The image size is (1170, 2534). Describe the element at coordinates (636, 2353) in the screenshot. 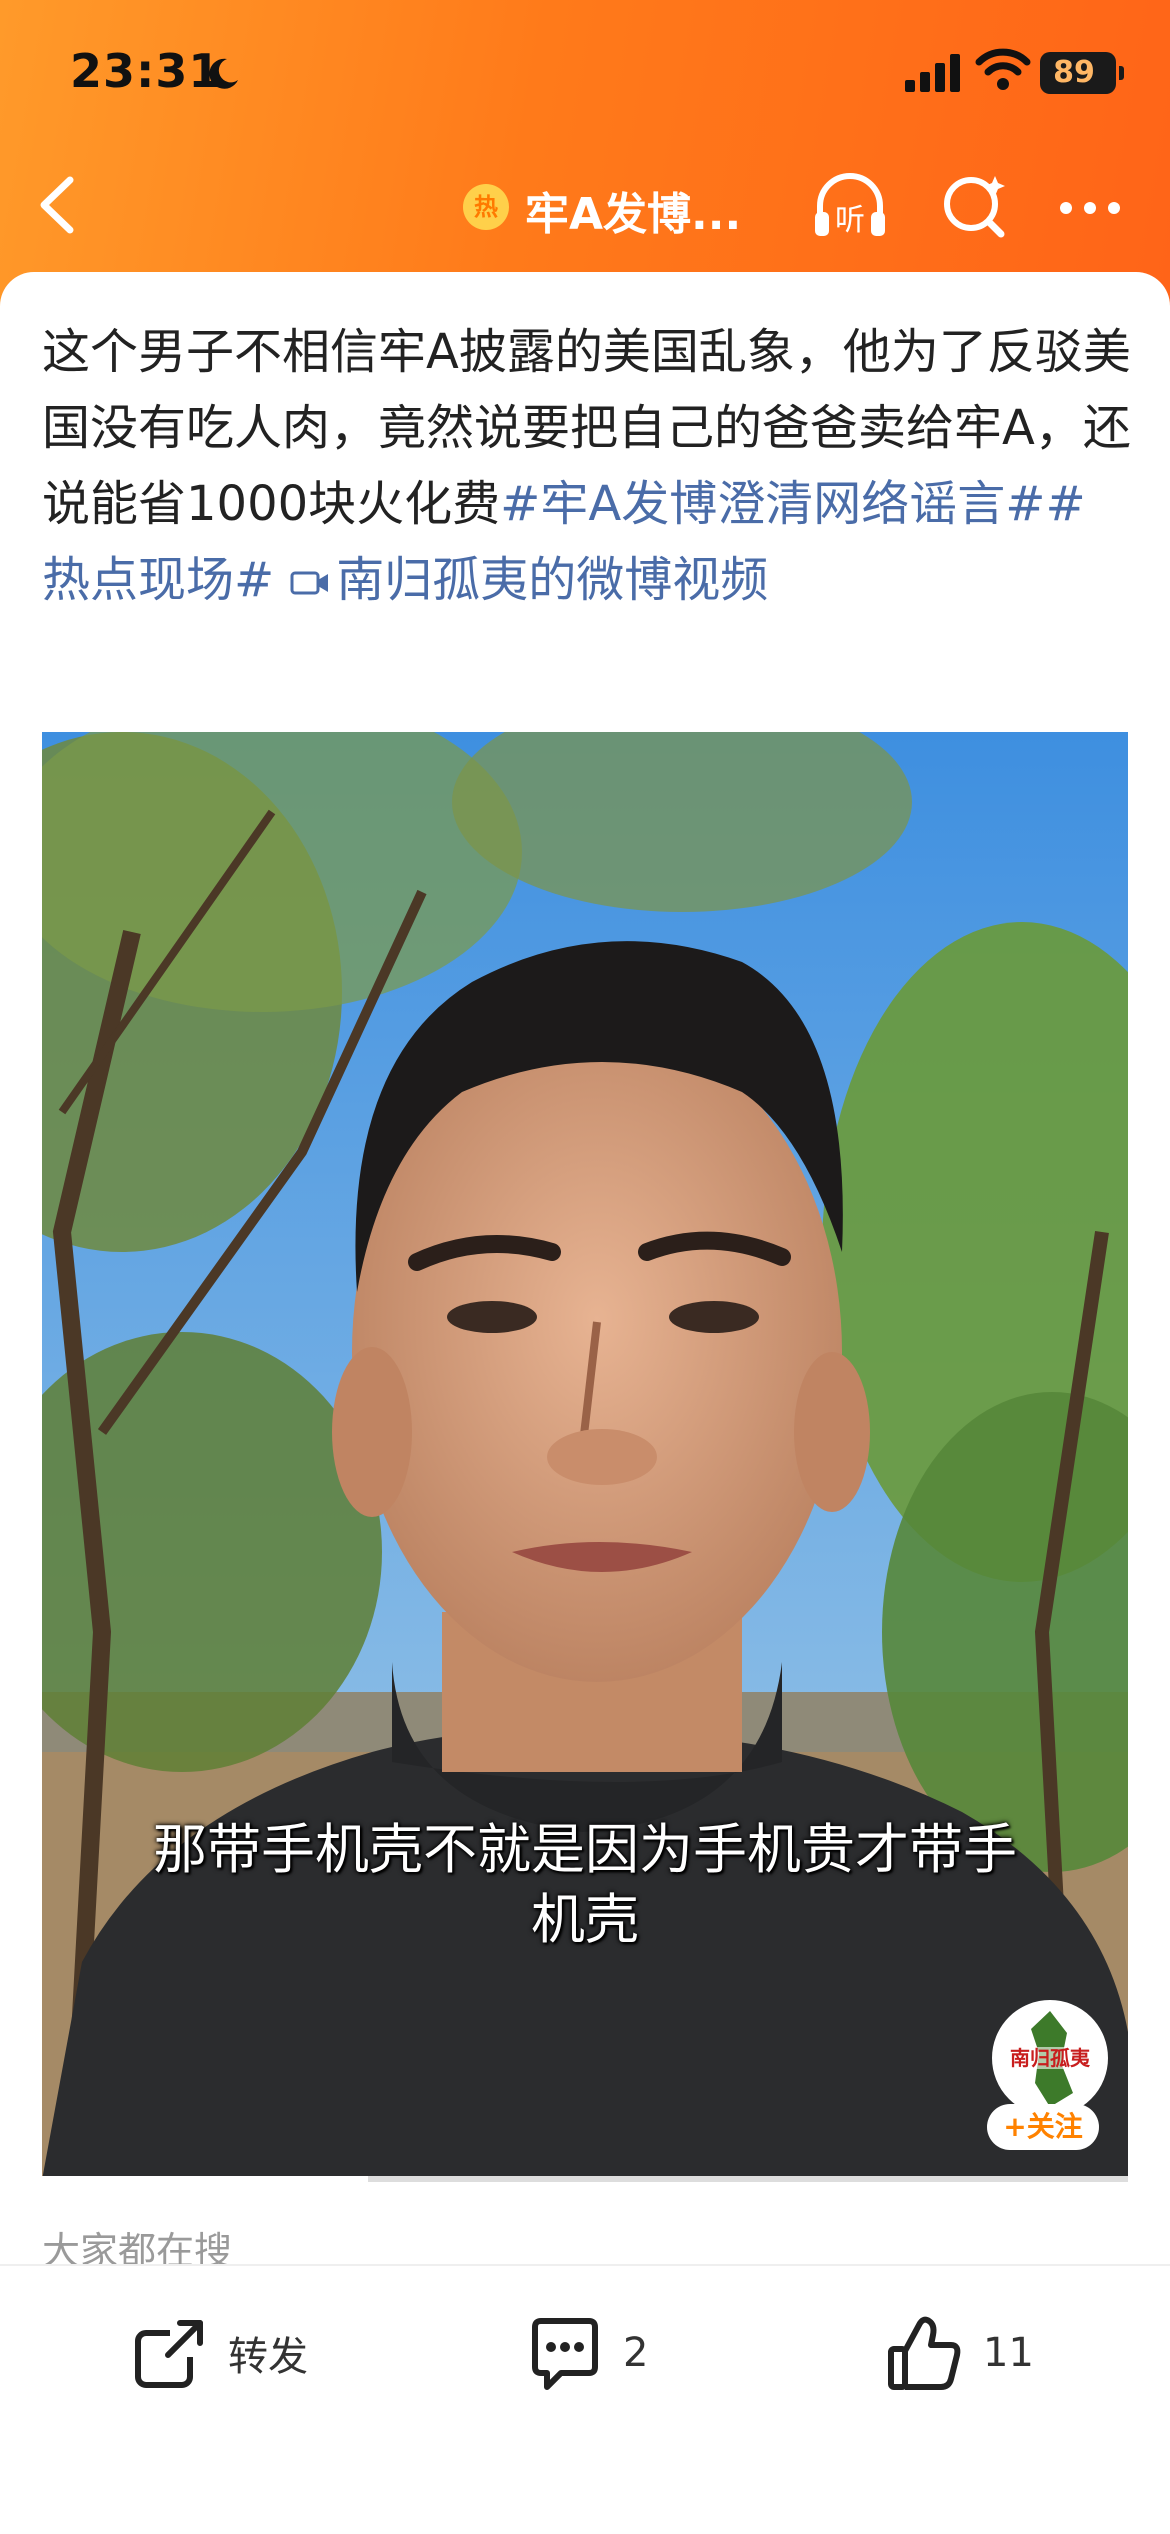

I see `comment-count: 2` at that location.